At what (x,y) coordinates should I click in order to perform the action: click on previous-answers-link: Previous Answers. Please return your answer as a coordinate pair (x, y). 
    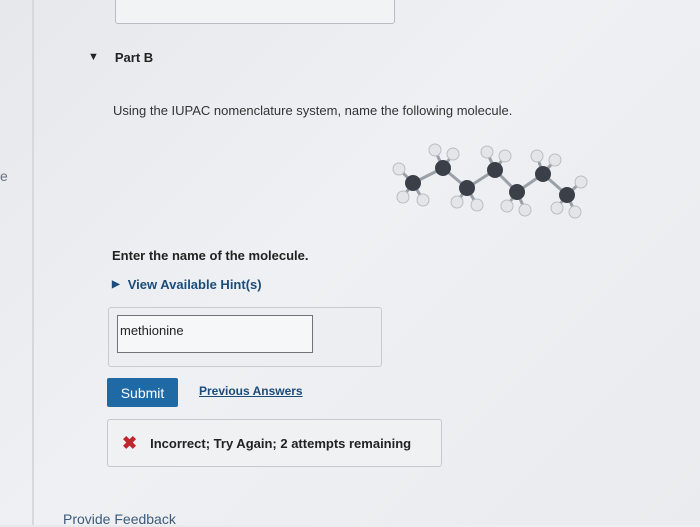
    Looking at the image, I should click on (251, 391).